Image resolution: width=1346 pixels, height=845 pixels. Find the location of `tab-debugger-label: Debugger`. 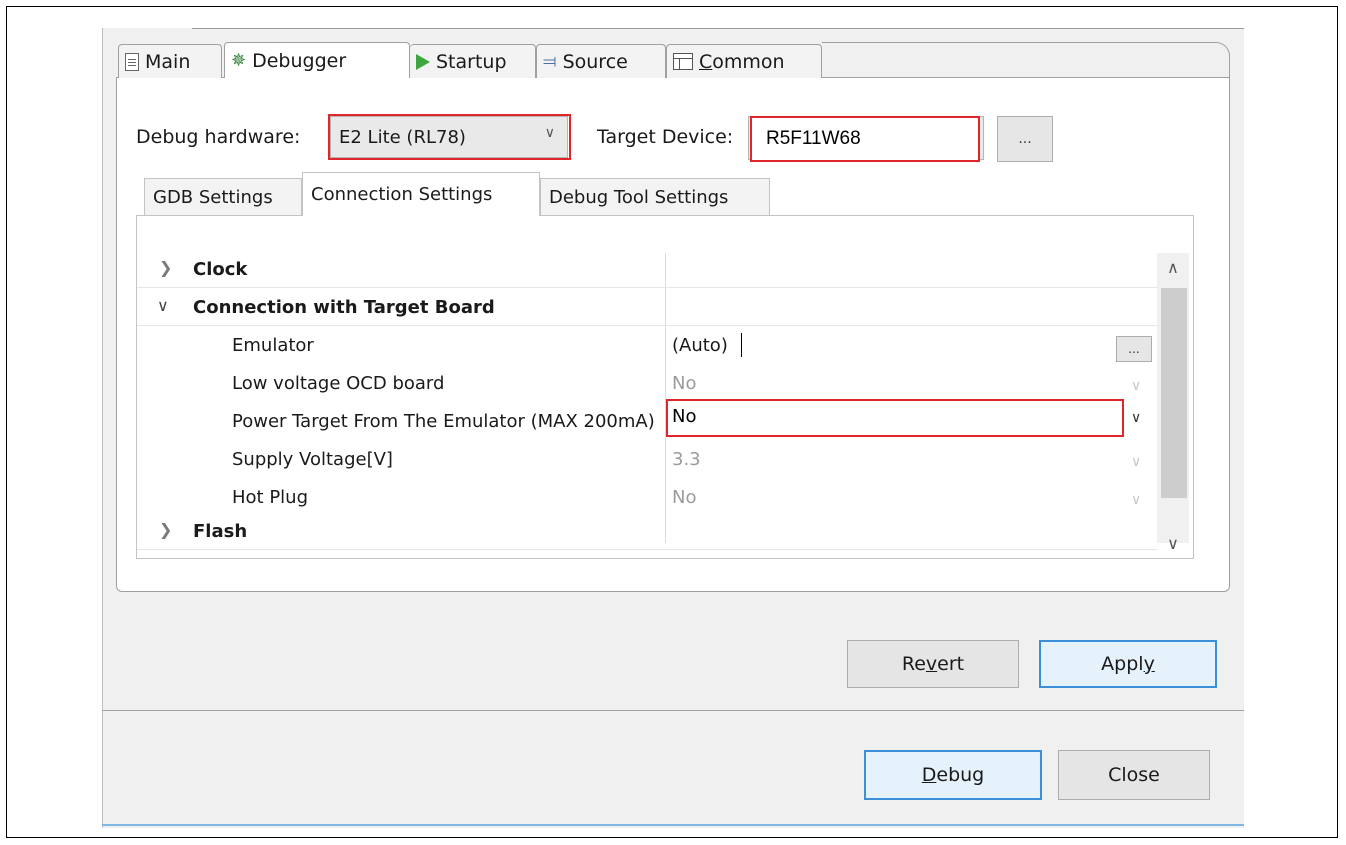

tab-debugger-label: Debugger is located at coordinates (299, 60).